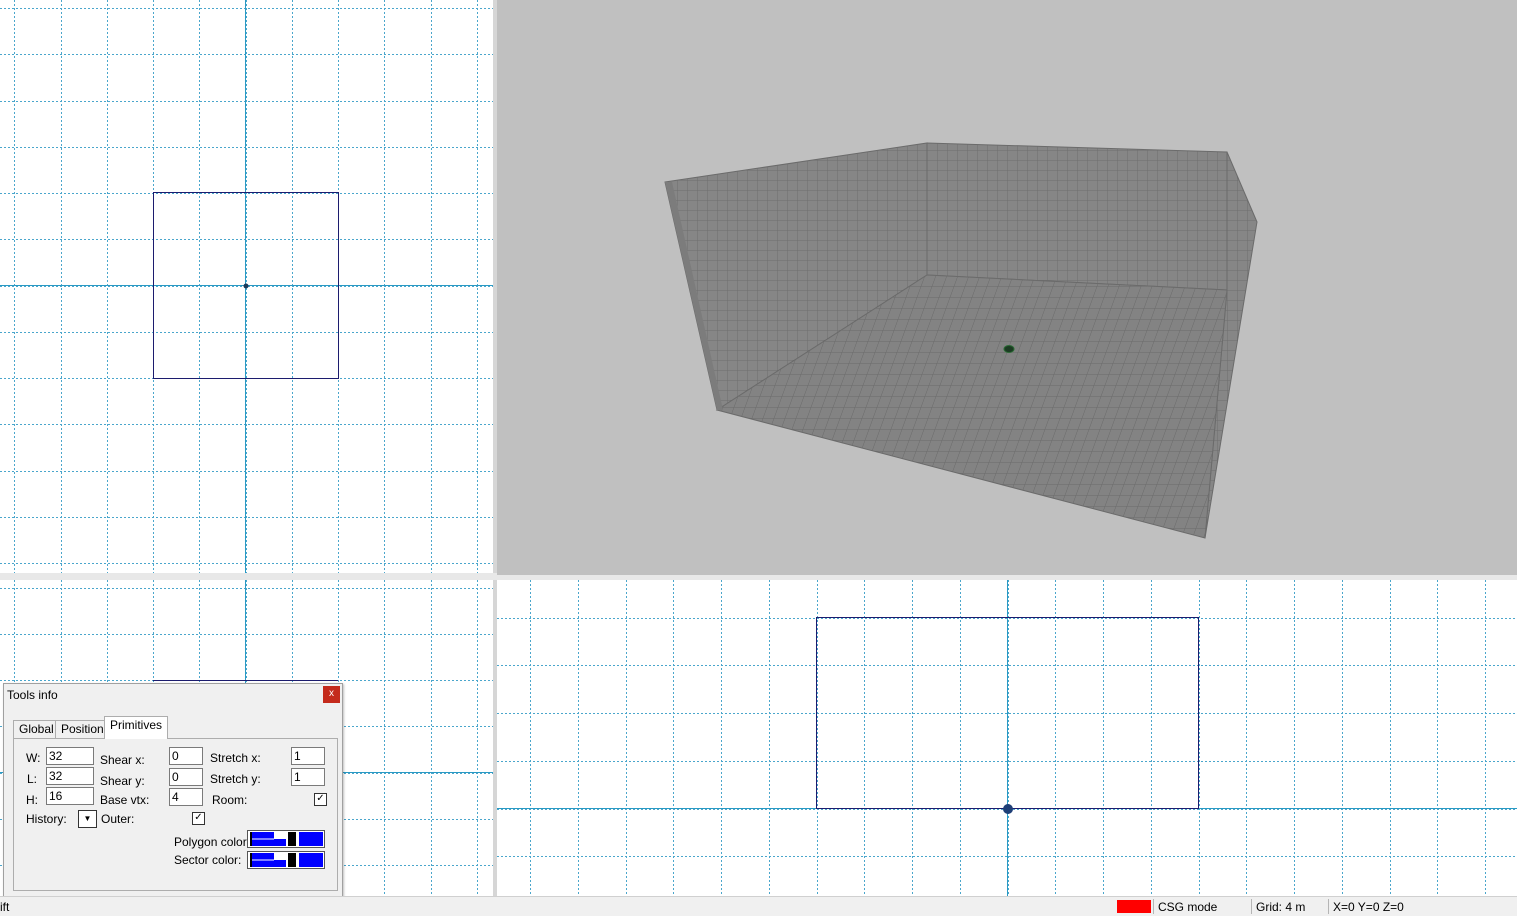 This screenshot has height=916, width=1517. I want to click on stretch-x-label: Stretch x:, so click(235, 758).